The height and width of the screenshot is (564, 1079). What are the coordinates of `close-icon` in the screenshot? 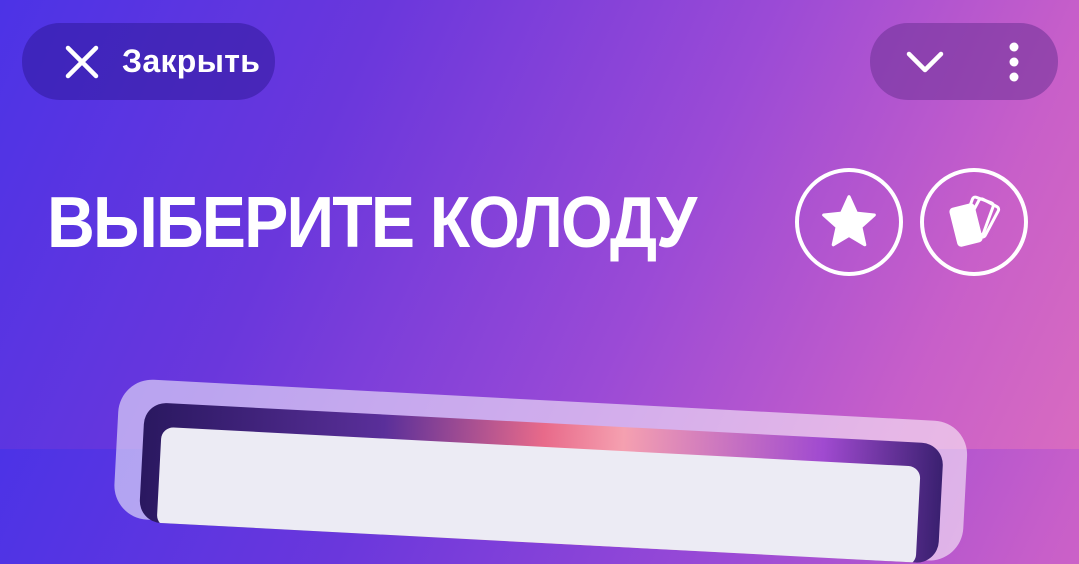 It's located at (82, 61).